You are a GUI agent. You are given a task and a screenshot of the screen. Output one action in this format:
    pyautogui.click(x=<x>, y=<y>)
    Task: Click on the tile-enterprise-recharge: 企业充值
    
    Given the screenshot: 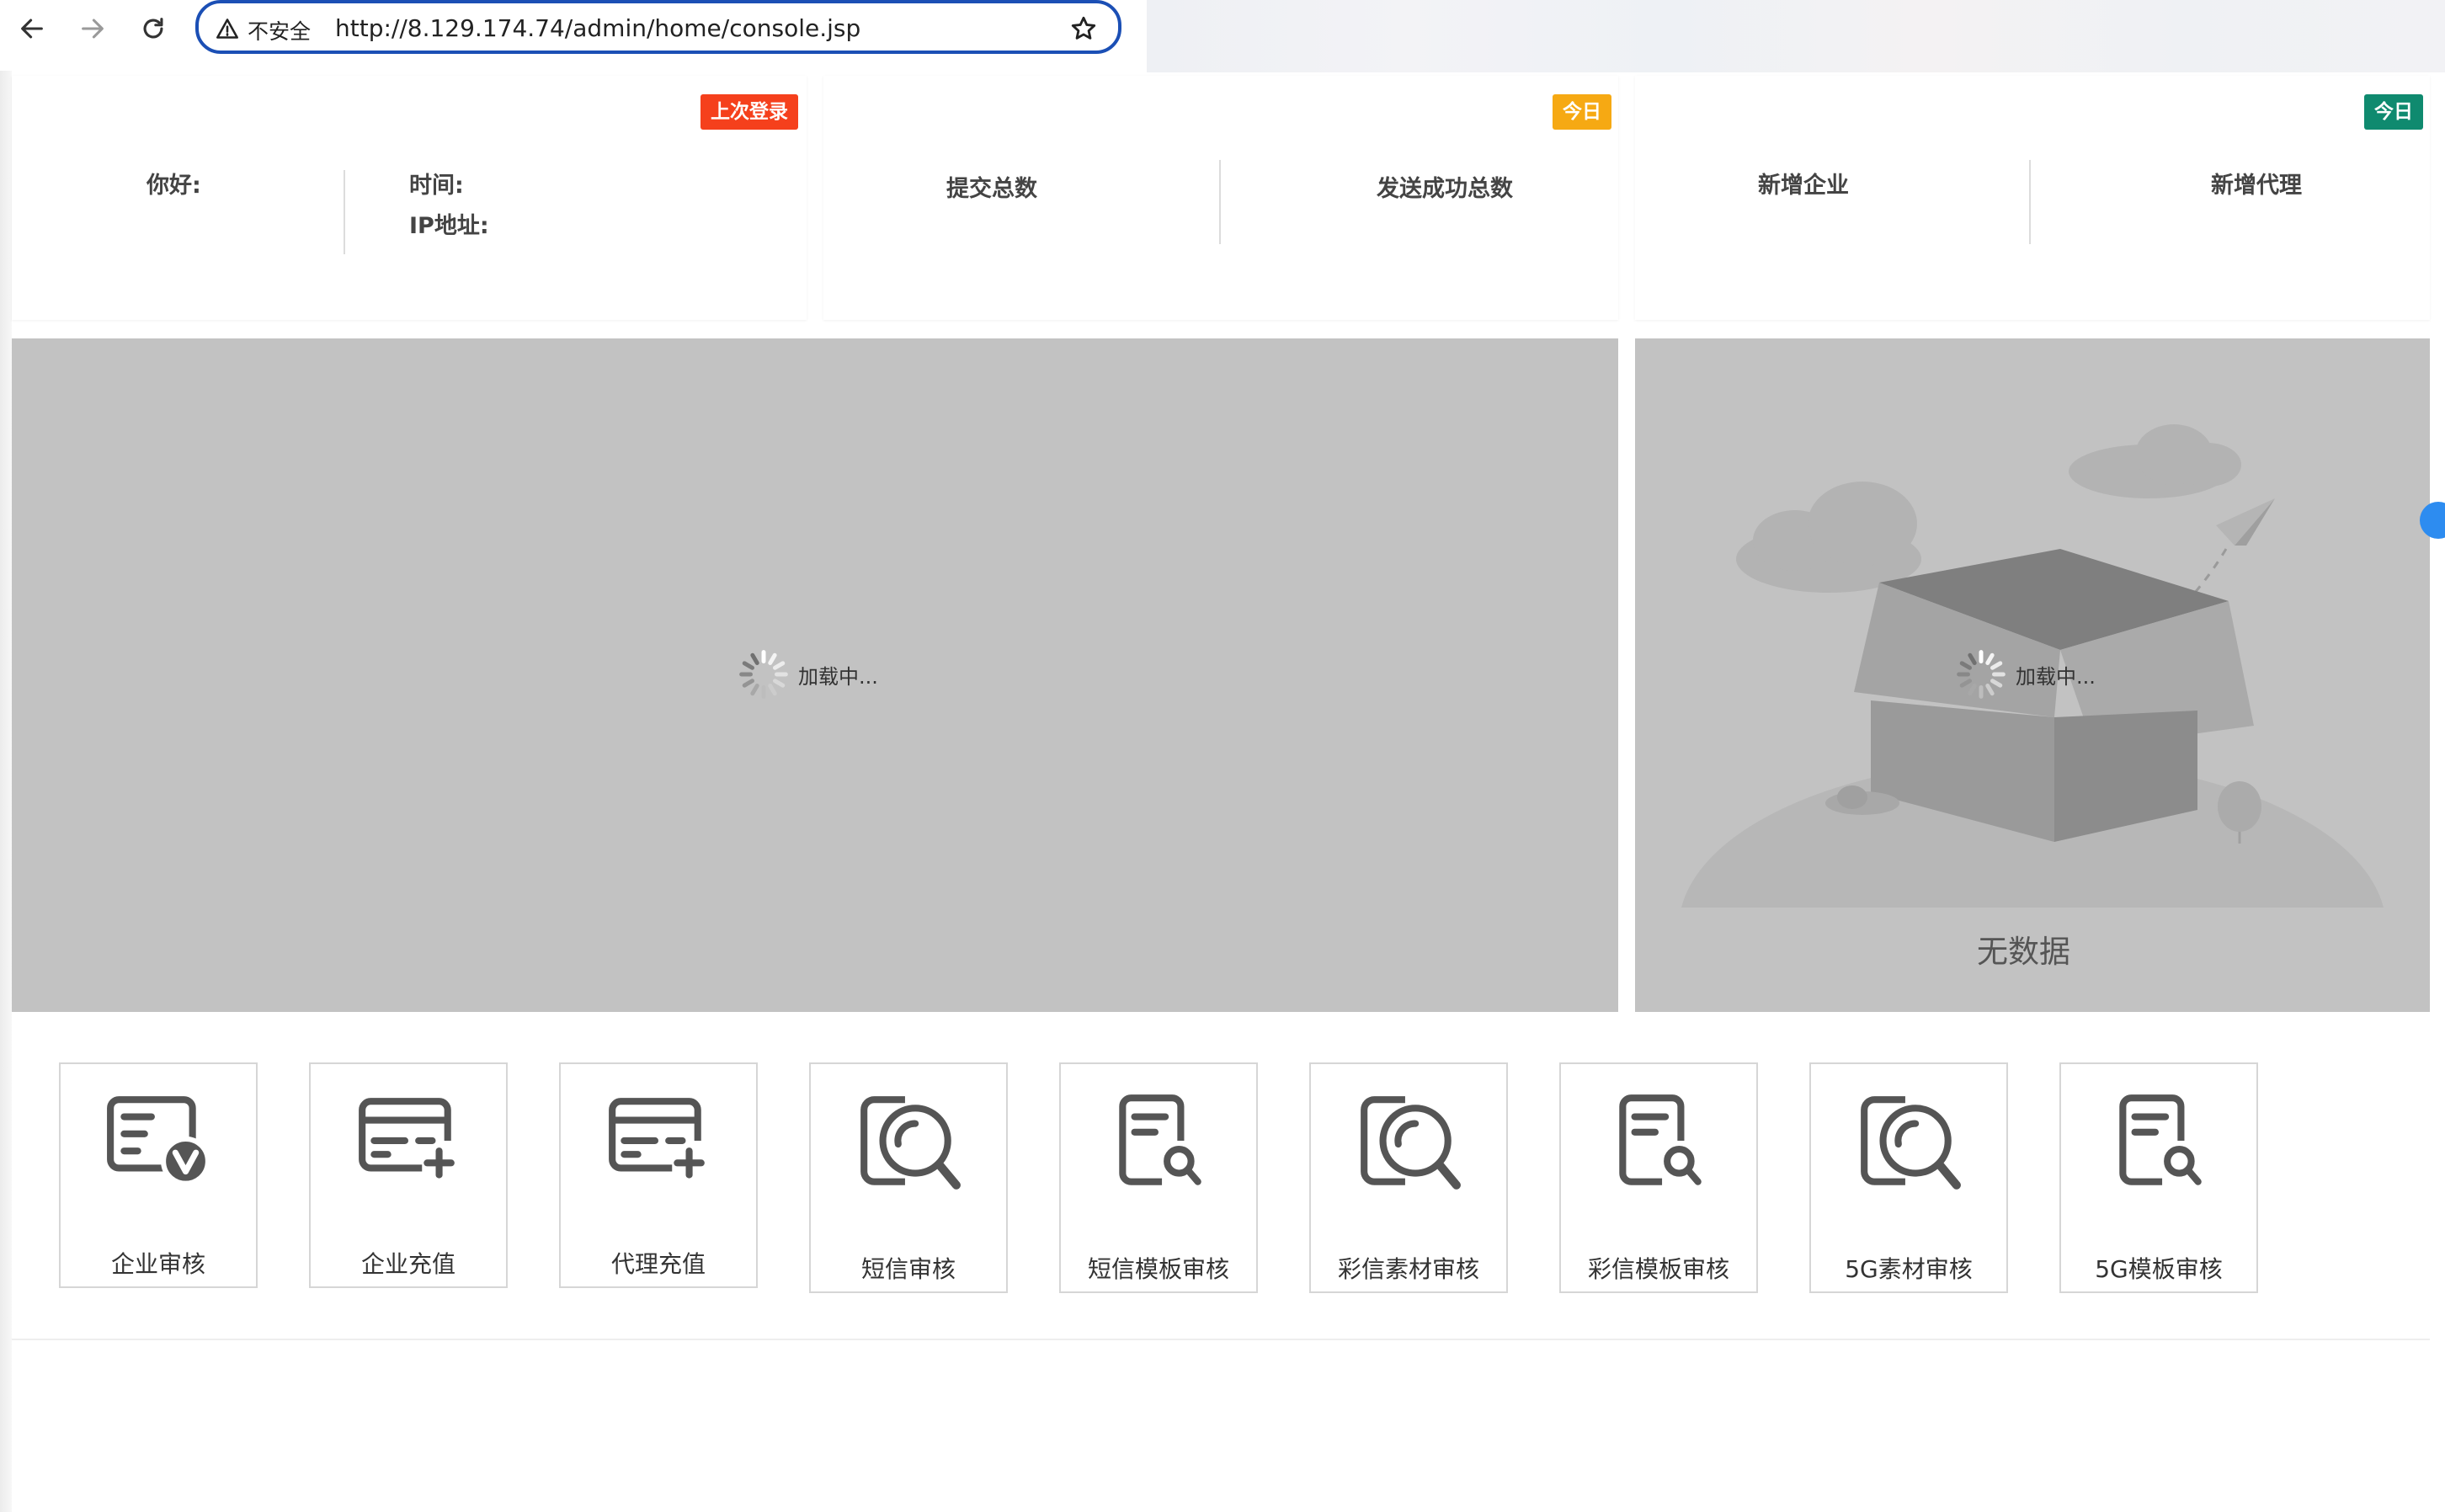 What is the action you would take?
    pyautogui.click(x=408, y=1175)
    